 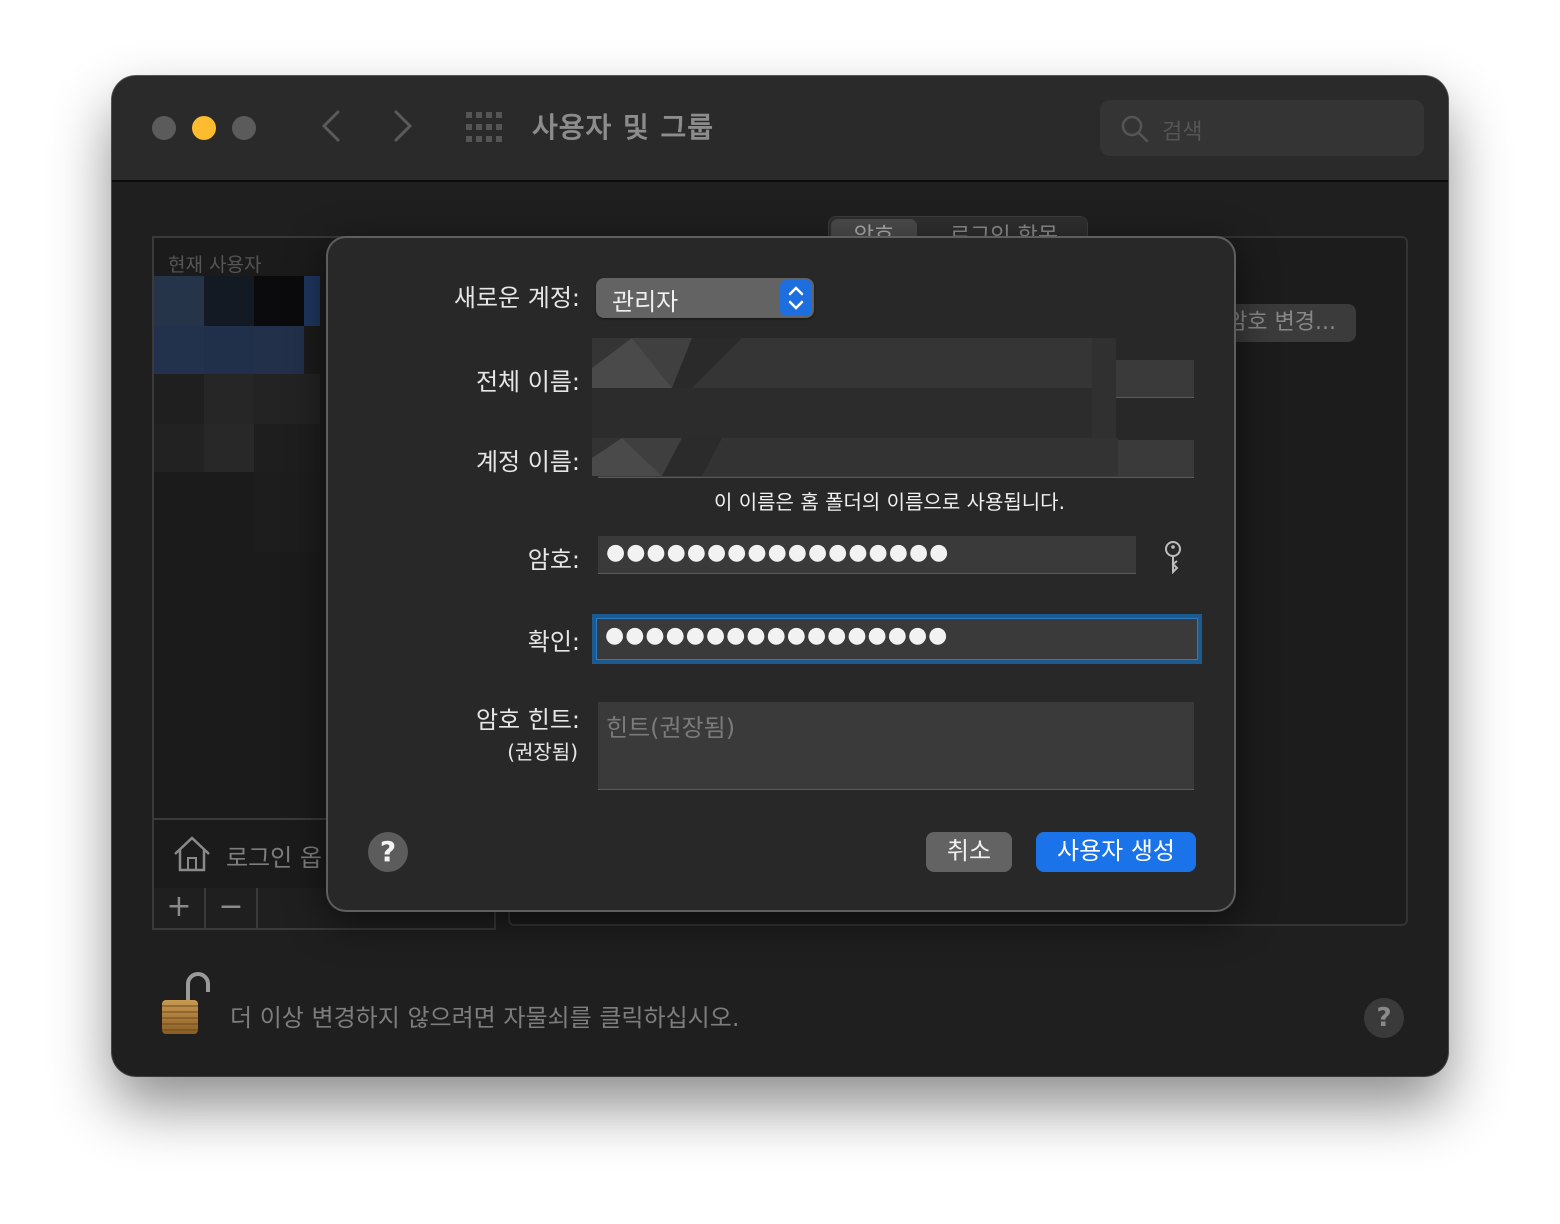 What do you see at coordinates (192, 854) in the screenshot?
I see `house-icon` at bounding box center [192, 854].